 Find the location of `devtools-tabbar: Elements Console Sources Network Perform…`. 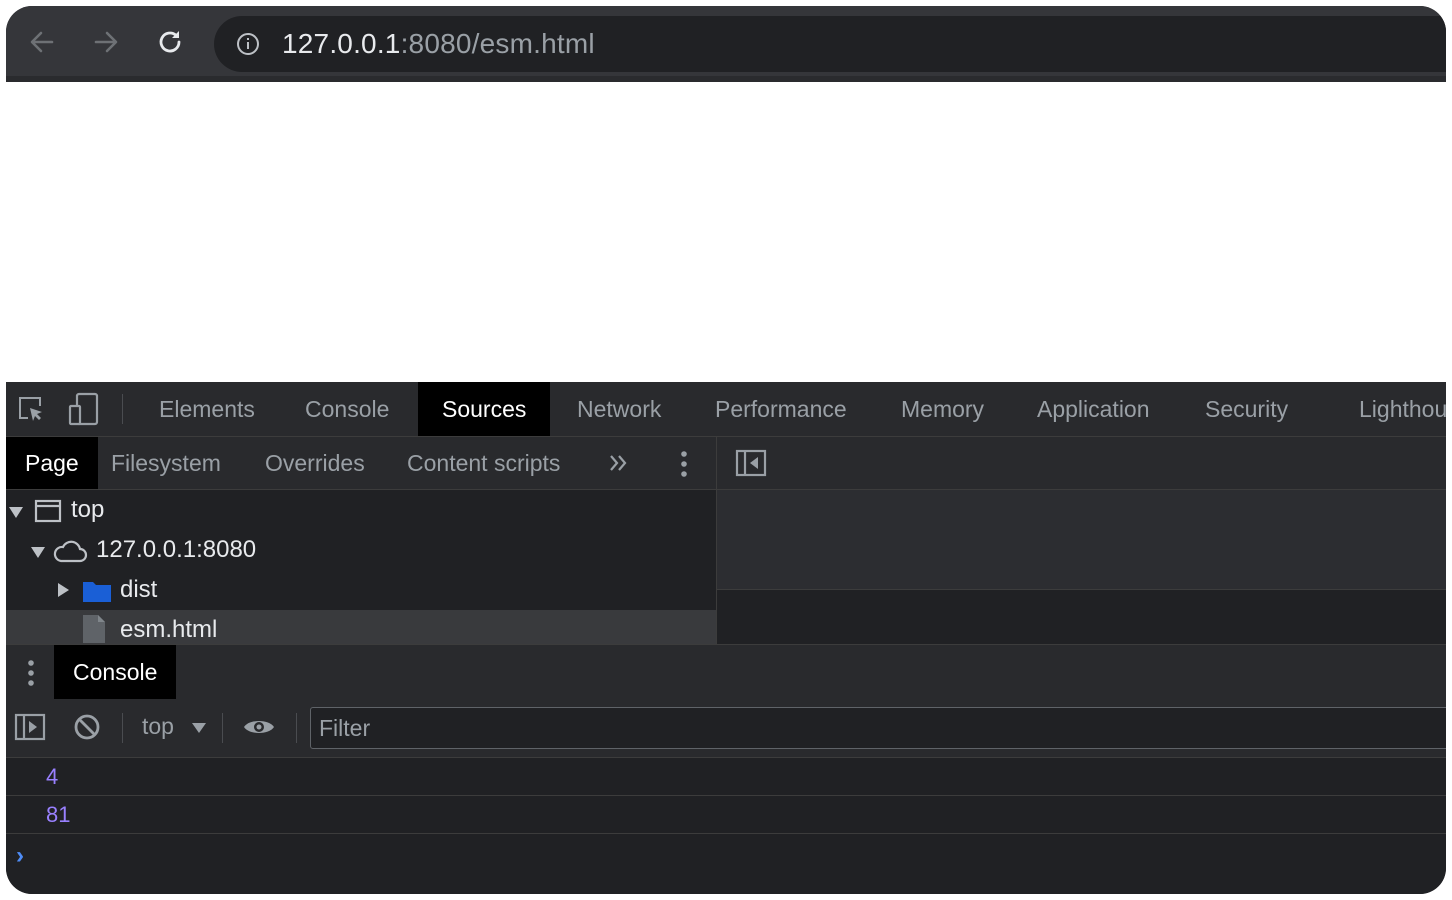

devtools-tabbar: Elements Console Sources Network Perform… is located at coordinates (726, 409).